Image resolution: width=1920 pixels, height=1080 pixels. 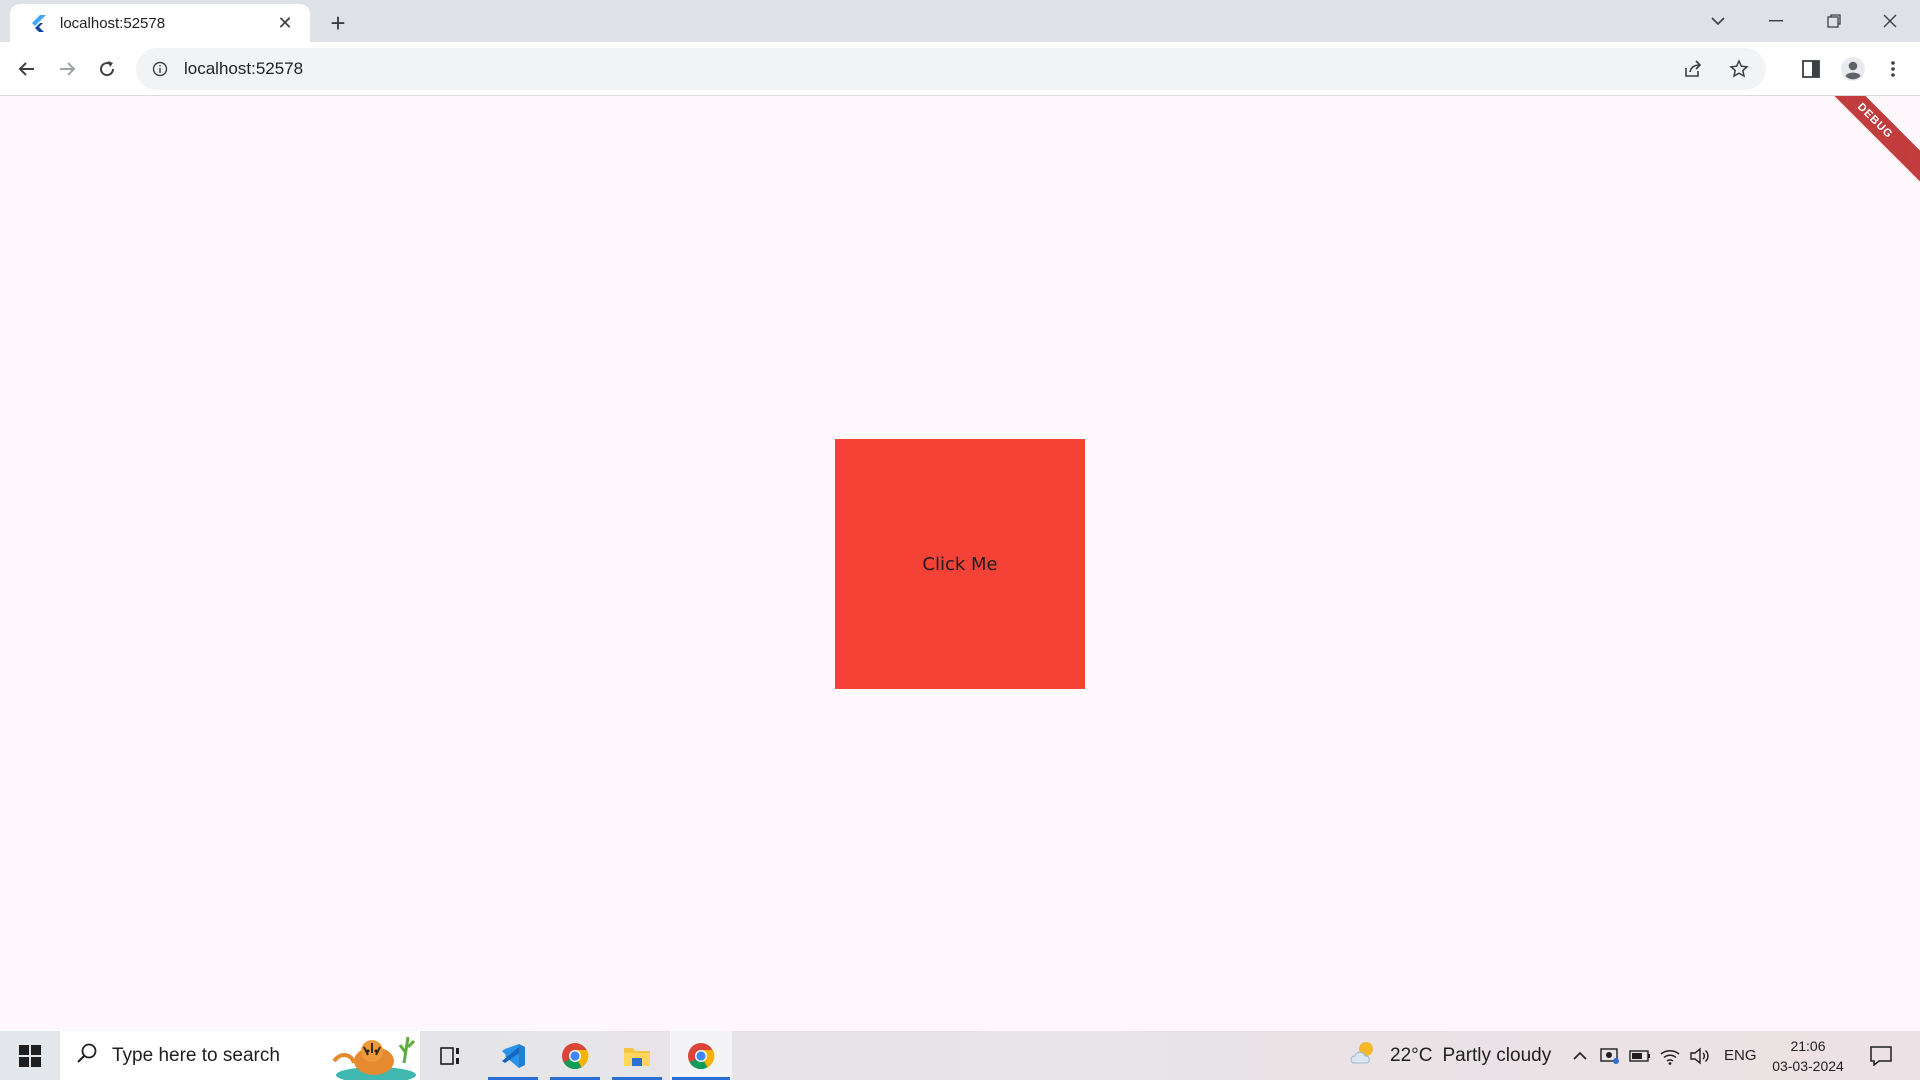 I want to click on profile-avatar-icon, so click(x=1853, y=69).